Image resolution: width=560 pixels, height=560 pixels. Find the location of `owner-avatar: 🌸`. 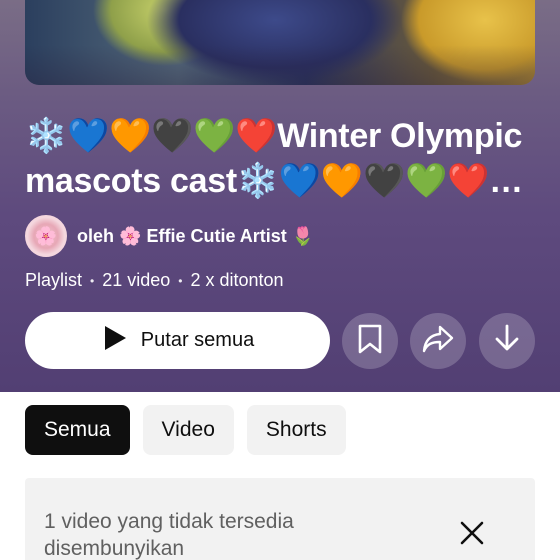

owner-avatar: 🌸 is located at coordinates (46, 236).